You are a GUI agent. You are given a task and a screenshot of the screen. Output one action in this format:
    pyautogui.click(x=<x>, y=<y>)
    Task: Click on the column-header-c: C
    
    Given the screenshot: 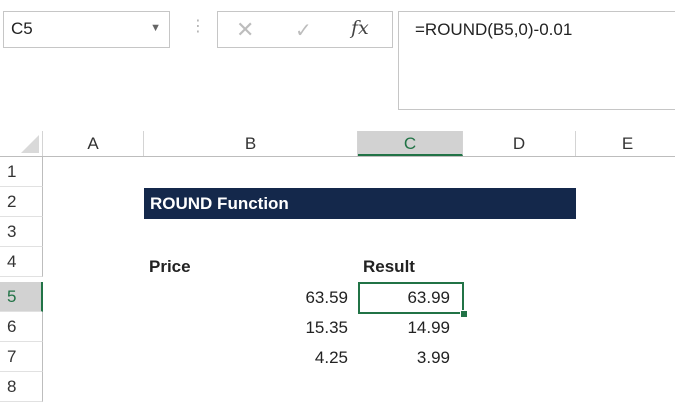 What is the action you would take?
    pyautogui.click(x=410, y=143)
    